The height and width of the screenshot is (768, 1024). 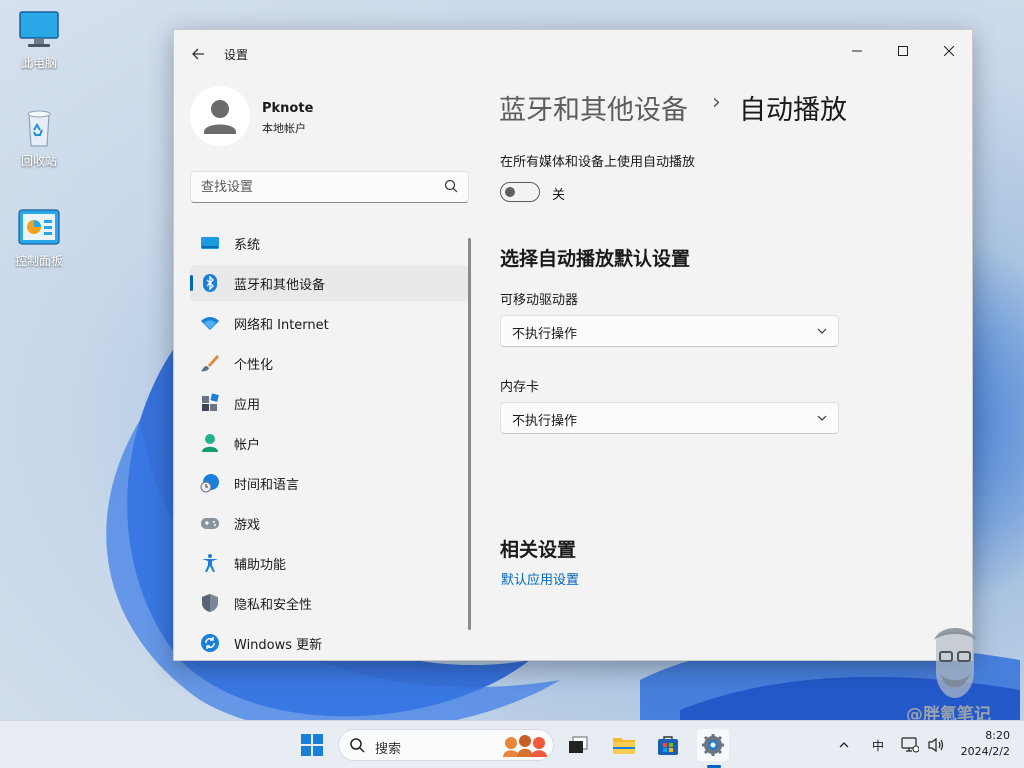 I want to click on settings-taskbar-button, so click(x=713, y=745).